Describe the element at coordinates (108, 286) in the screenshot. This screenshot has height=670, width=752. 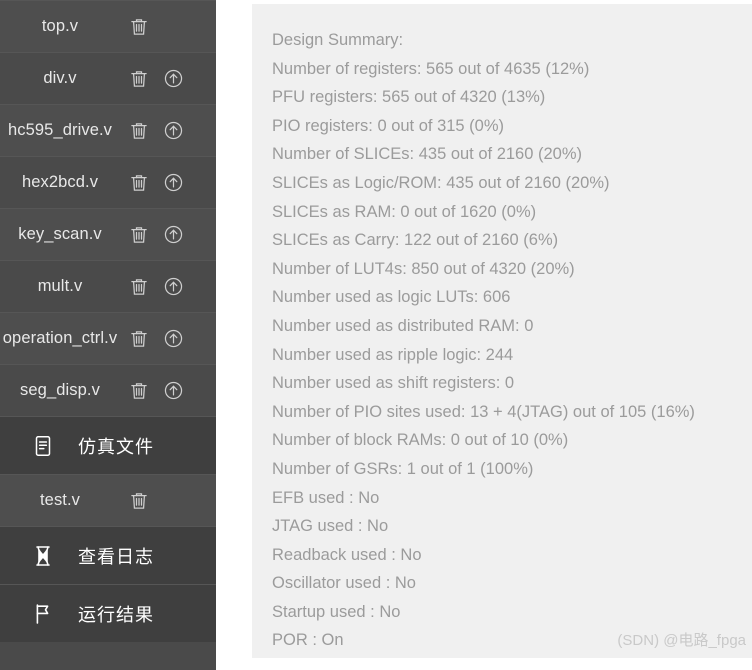
I see `file-list-item: mult.v` at that location.